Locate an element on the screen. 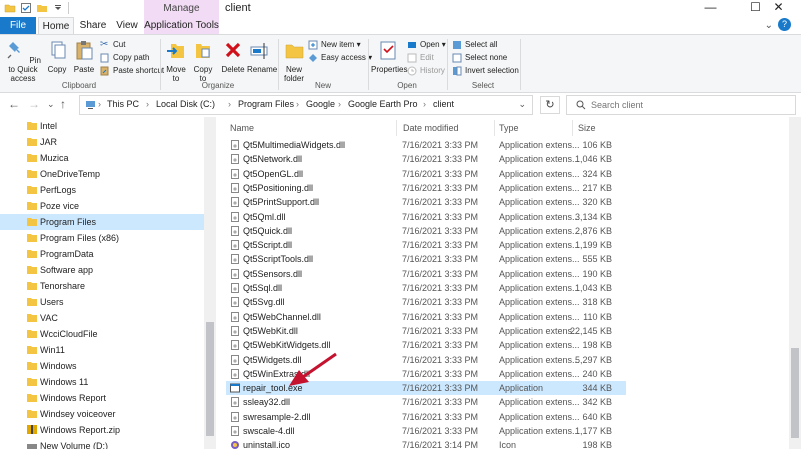 This screenshot has height=449, width=801. nav-item: VAC is located at coordinates (103, 318).